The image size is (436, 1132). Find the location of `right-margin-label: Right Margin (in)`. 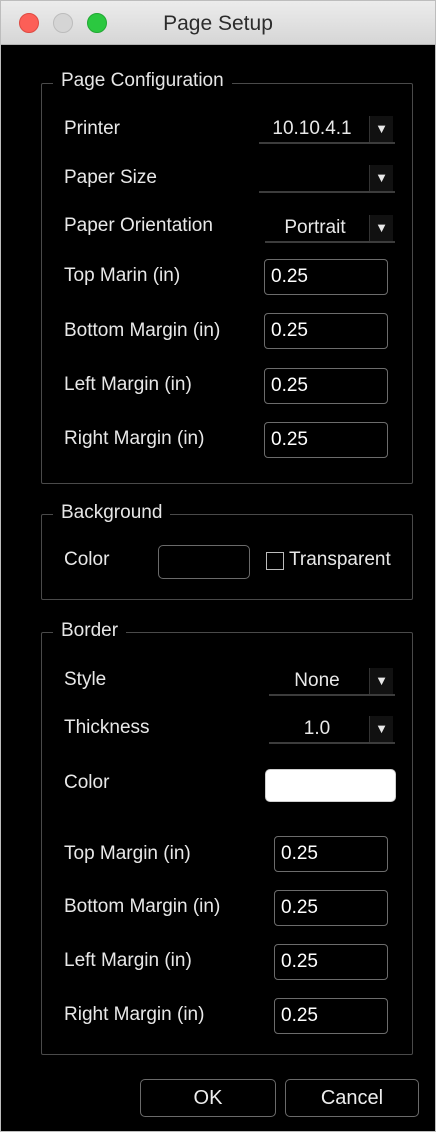

right-margin-label: Right Margin (in) is located at coordinates (134, 438).